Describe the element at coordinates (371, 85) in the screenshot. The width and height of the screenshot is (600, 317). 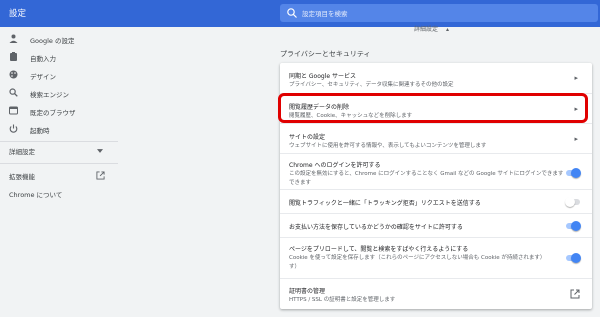
I see `row-subtitle: プライバシー、セキュリティ、データ収集に関連するその他の設定` at that location.